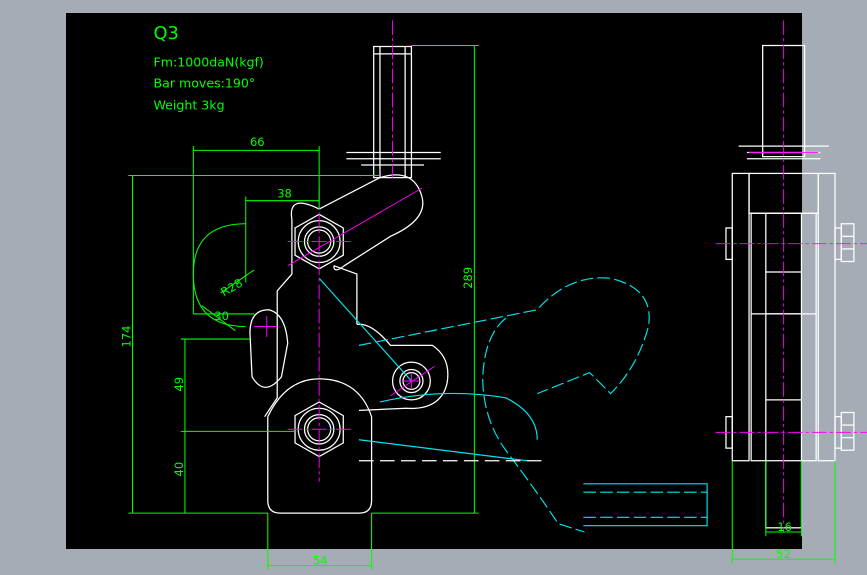 The height and width of the screenshot is (575, 867). What do you see at coordinates (221, 316) in the screenshot?
I see `dim-30-label: 30` at bounding box center [221, 316].